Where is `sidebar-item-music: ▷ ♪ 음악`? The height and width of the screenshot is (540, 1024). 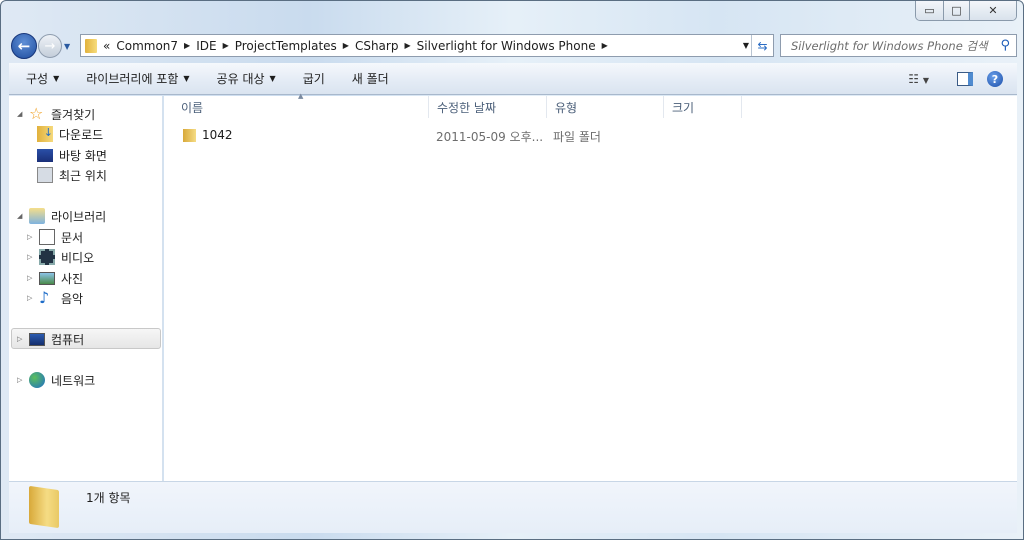 sidebar-item-music: ▷ ♪ 음악 is located at coordinates (55, 298).